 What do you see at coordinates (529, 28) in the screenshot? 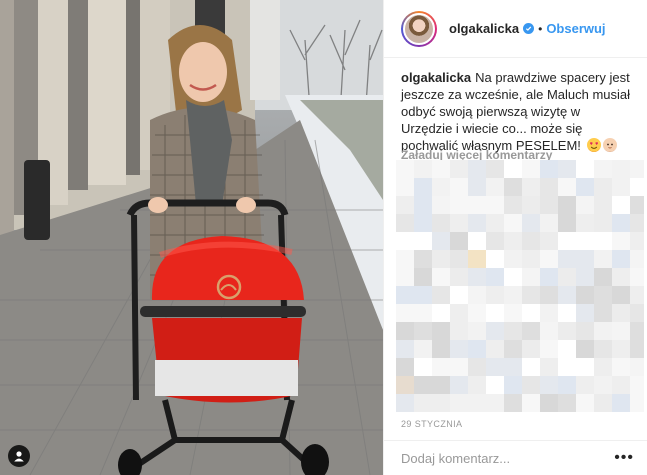
I see `verified-badge-icon` at bounding box center [529, 28].